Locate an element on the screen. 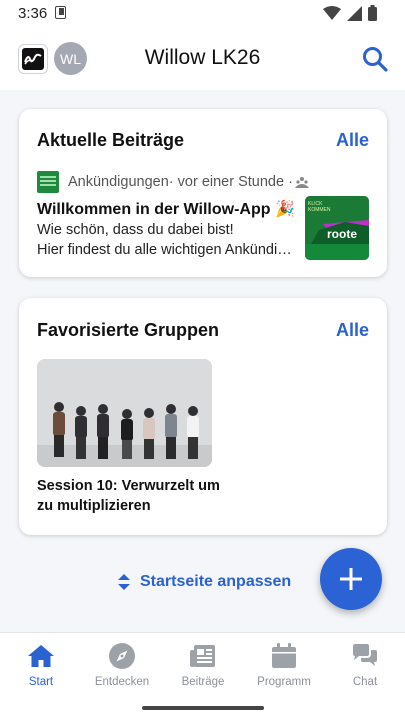  customize-home-button: Startseite anpassen is located at coordinates (204, 582).